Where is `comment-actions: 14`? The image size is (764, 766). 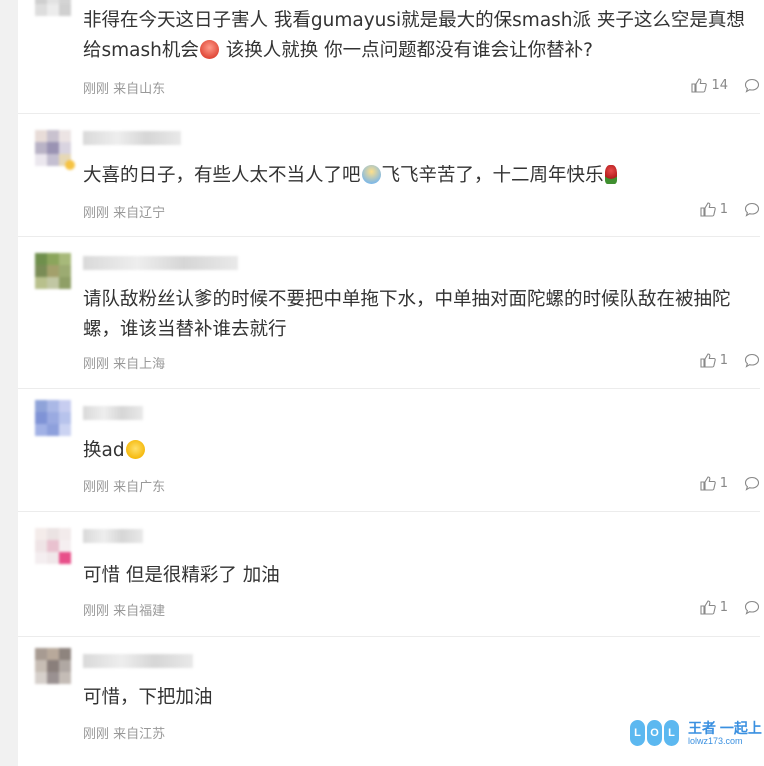 comment-actions: 14 is located at coordinates (725, 85).